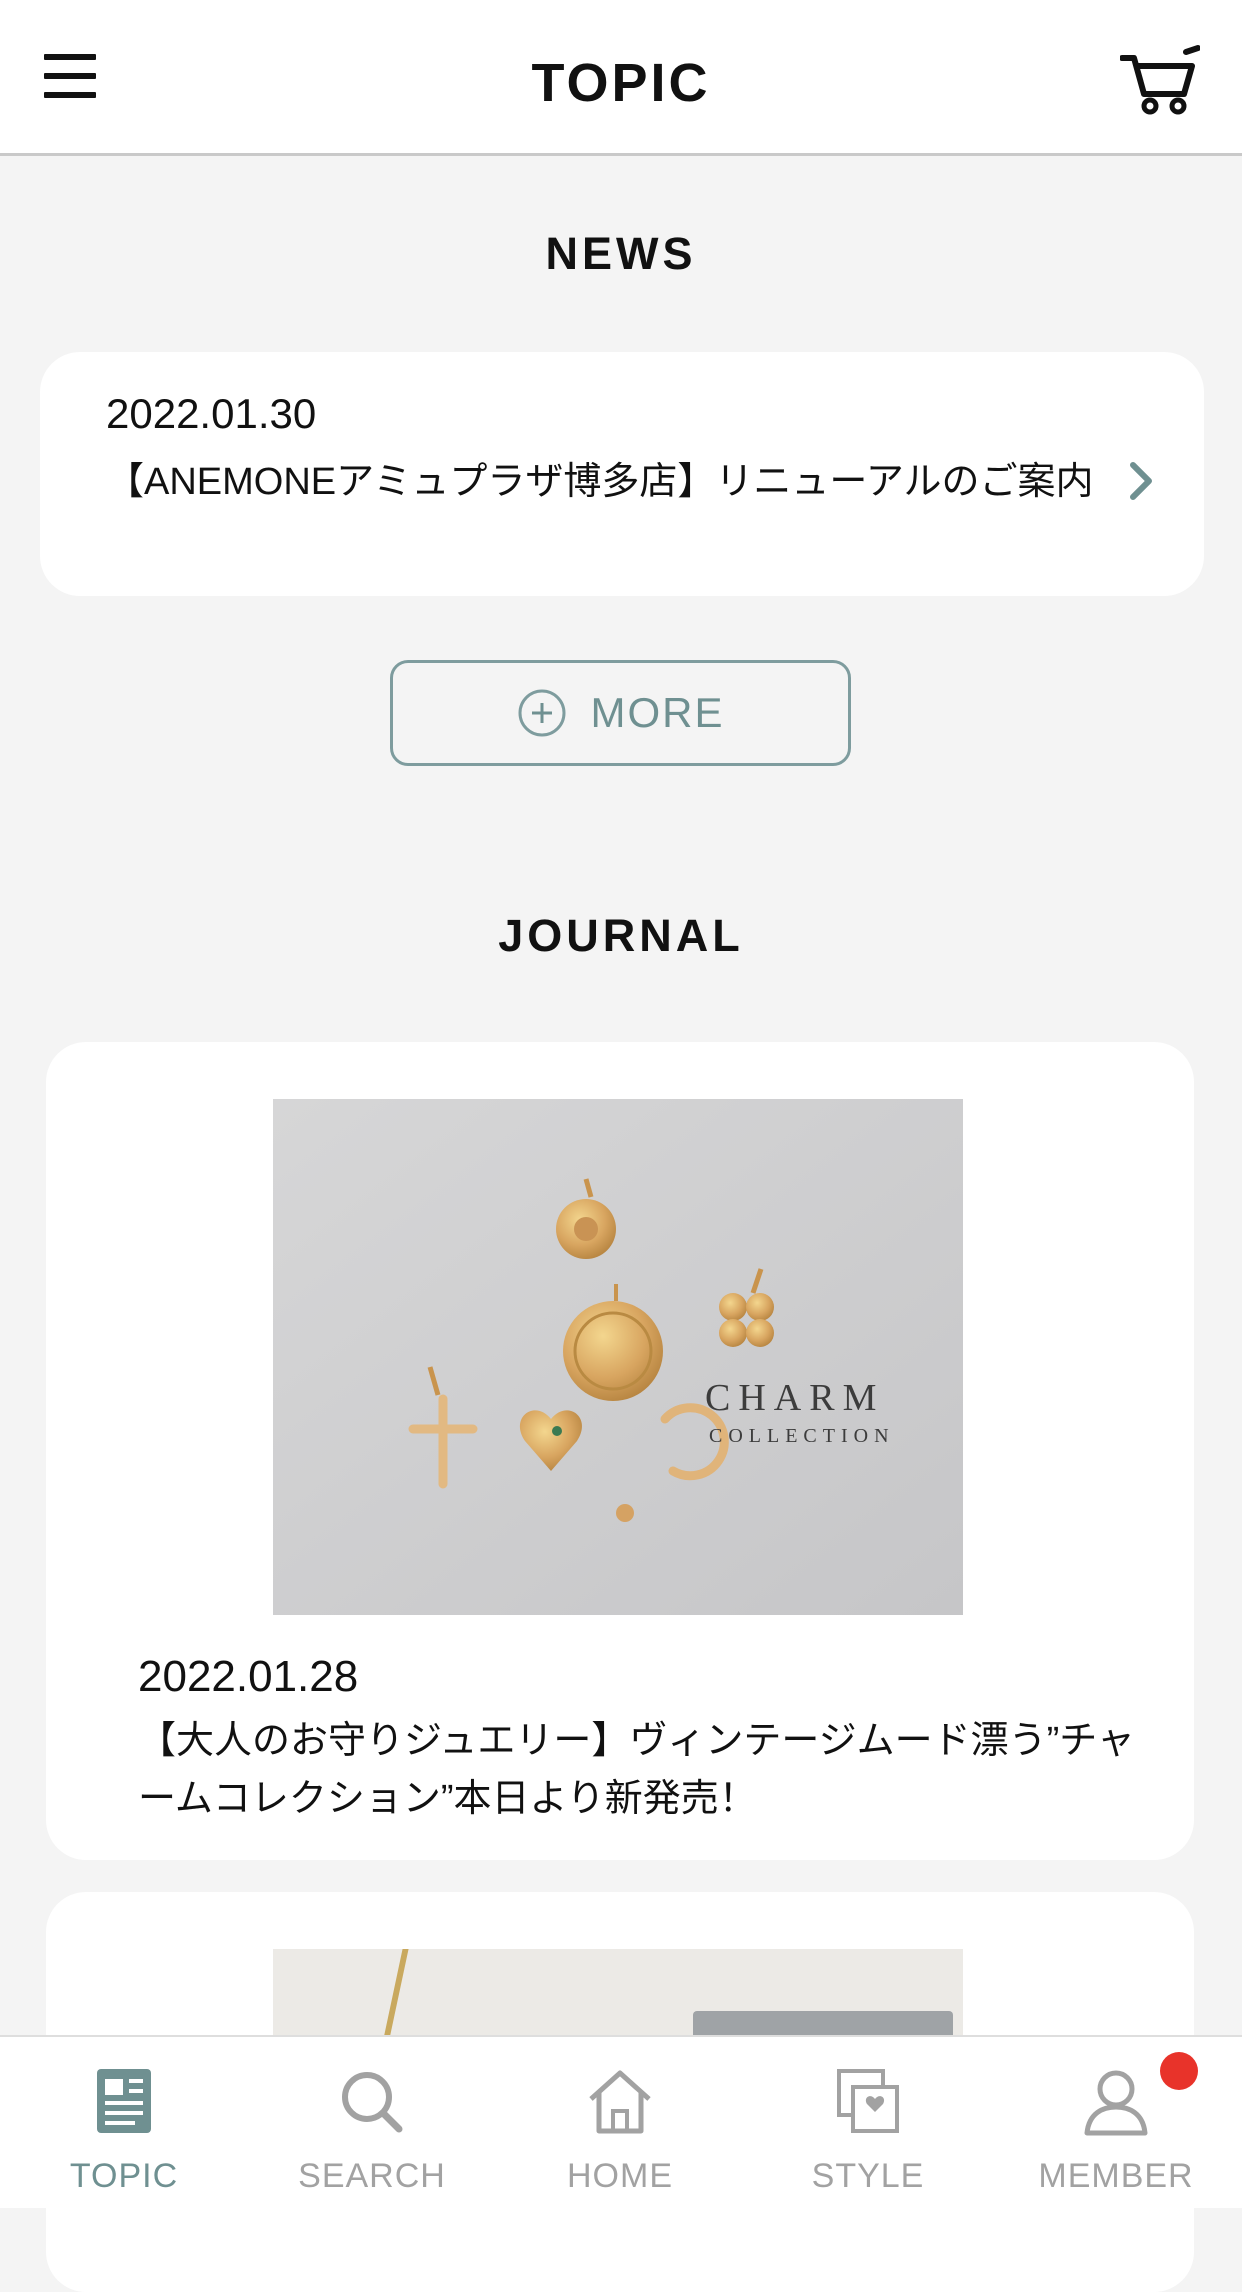  Describe the element at coordinates (868, 2176) in the screenshot. I see `tab-label: STYLE` at that location.